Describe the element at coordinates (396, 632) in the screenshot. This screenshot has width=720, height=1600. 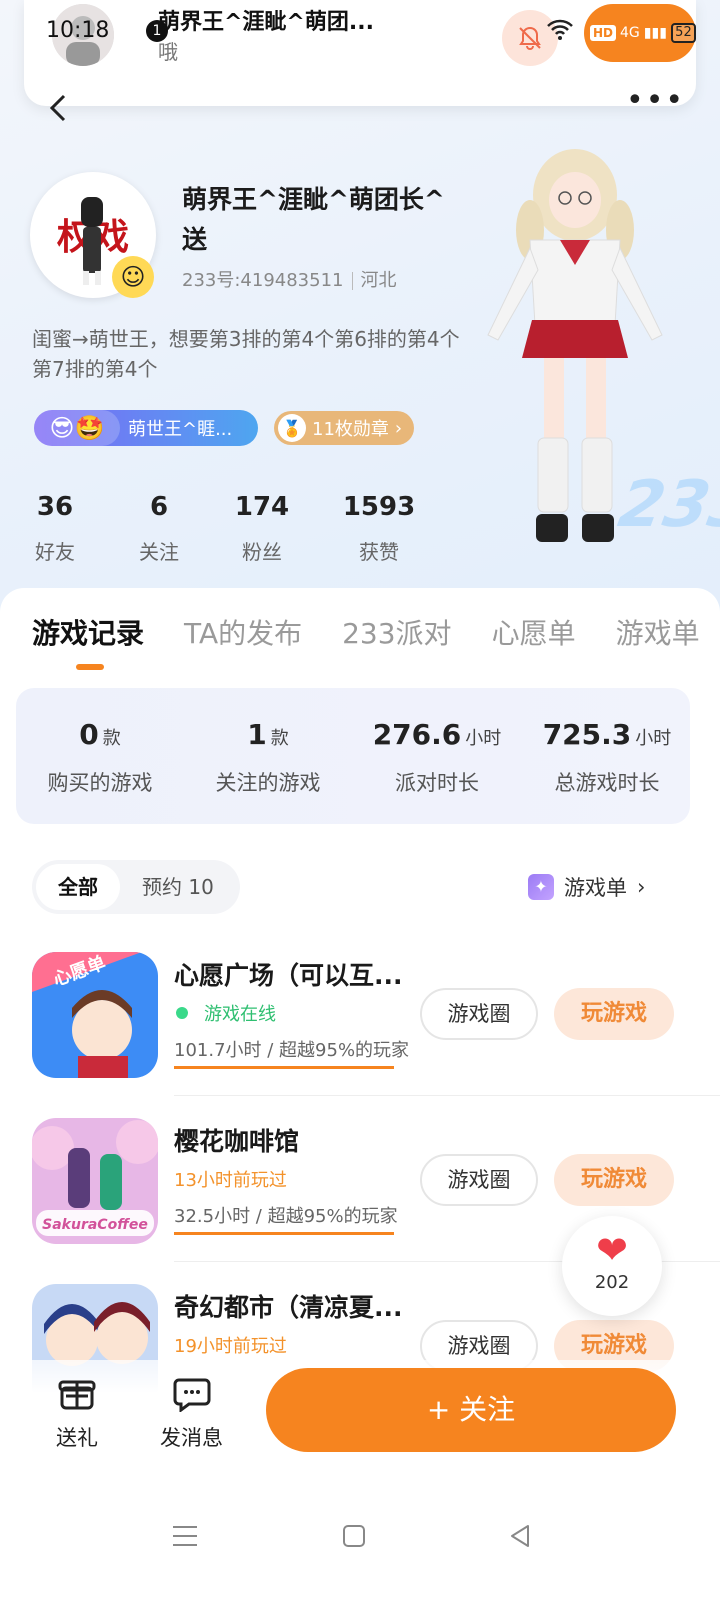
I see `tab-233-party: 233派对` at that location.